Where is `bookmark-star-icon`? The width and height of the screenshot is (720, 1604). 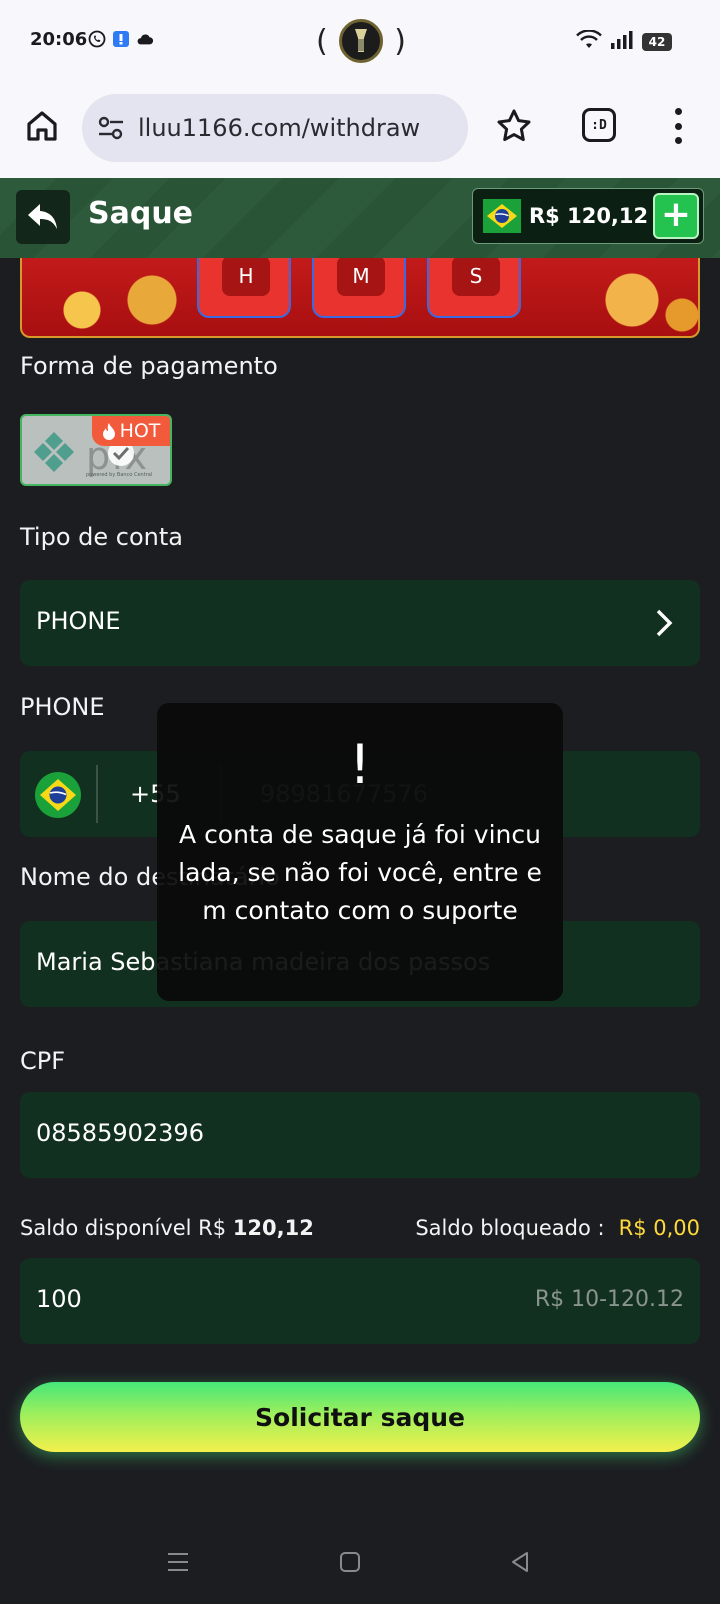
bookmark-star-icon is located at coordinates (514, 126).